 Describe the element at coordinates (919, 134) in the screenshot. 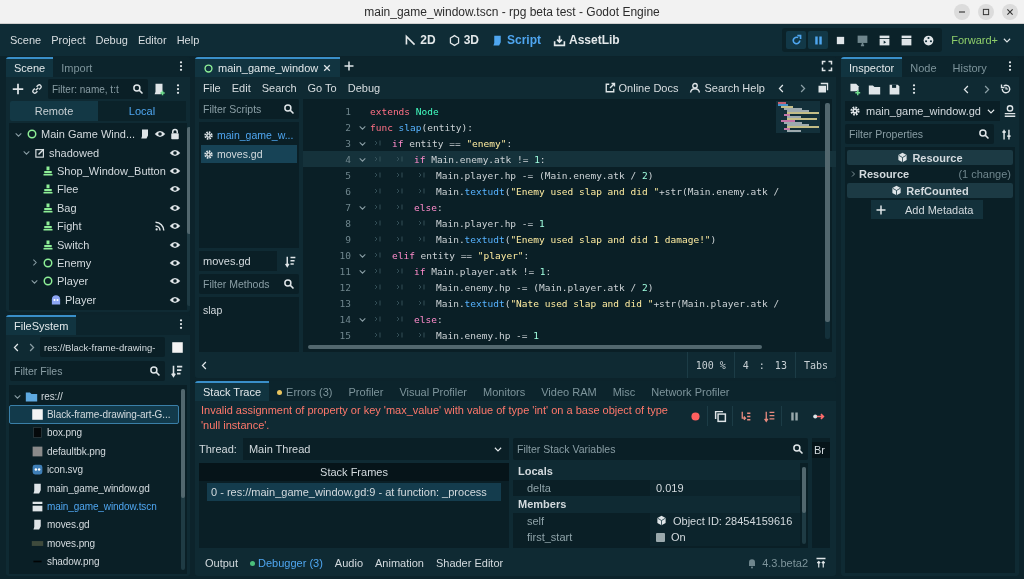

I see `filter-field: Filter Properties` at that location.